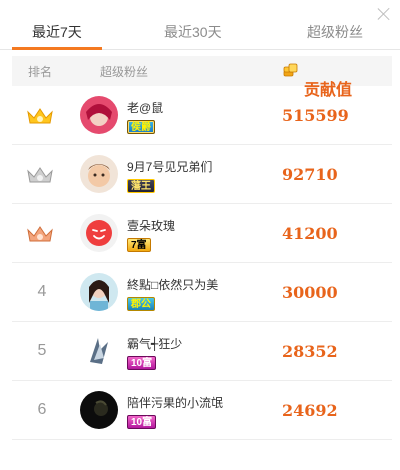  I want to click on level-badge: 藩王, so click(141, 186).